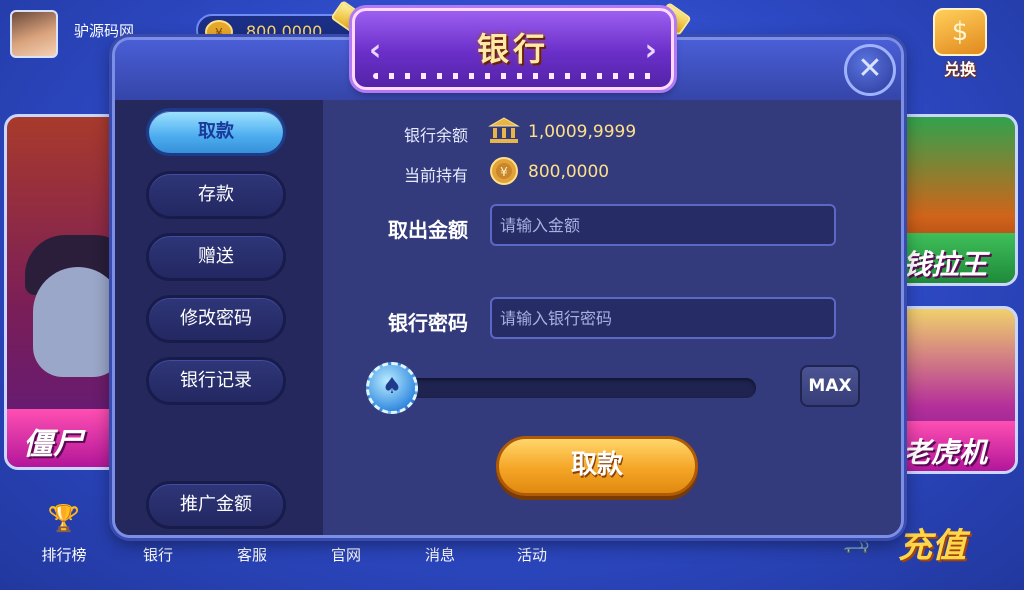  Describe the element at coordinates (78, 322) in the screenshot. I see `zombie-character` at that location.